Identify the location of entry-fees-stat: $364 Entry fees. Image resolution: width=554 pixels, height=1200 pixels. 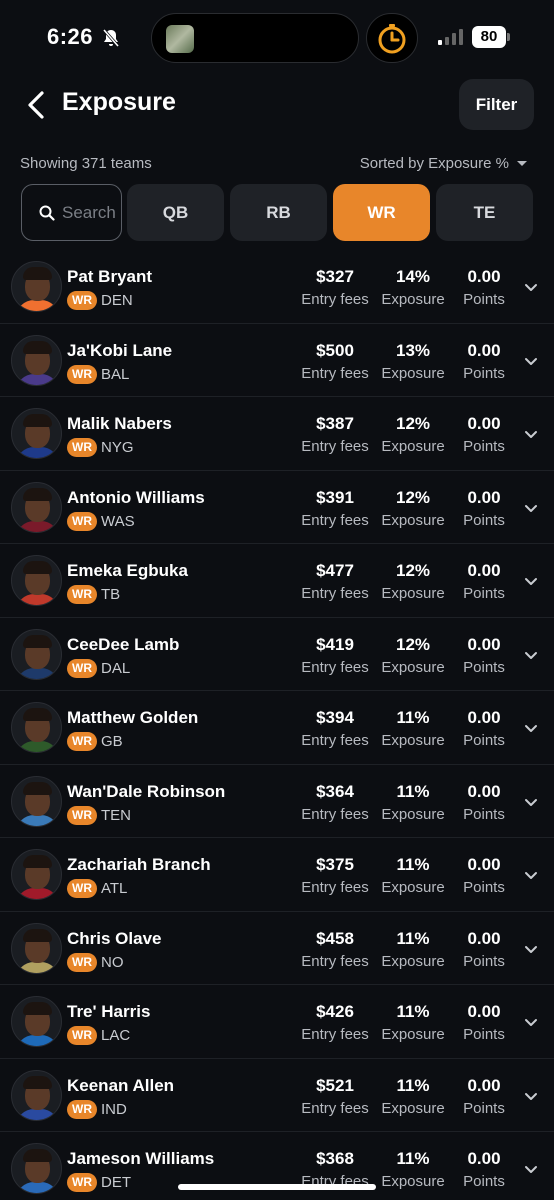
(335, 802).